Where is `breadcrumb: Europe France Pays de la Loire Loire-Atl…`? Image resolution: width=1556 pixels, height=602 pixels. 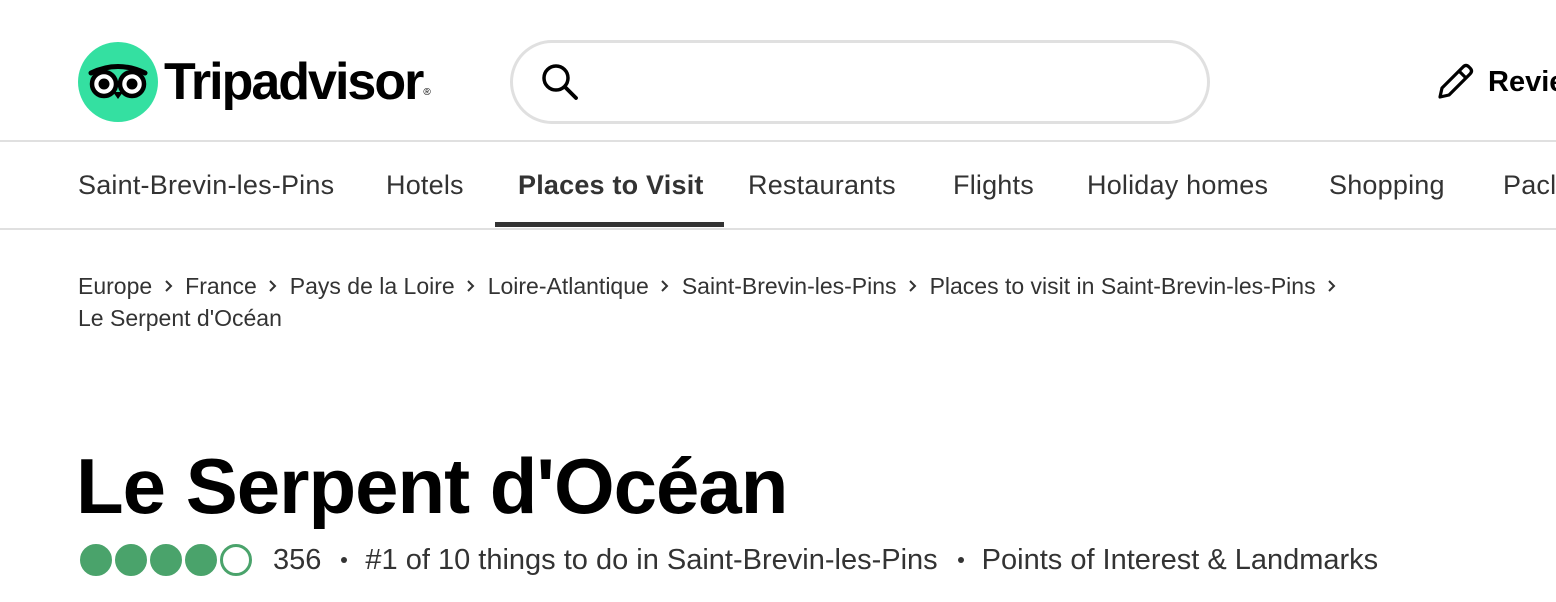
breadcrumb: Europe France Pays de la Loire Loire-Atl… is located at coordinates (778, 302).